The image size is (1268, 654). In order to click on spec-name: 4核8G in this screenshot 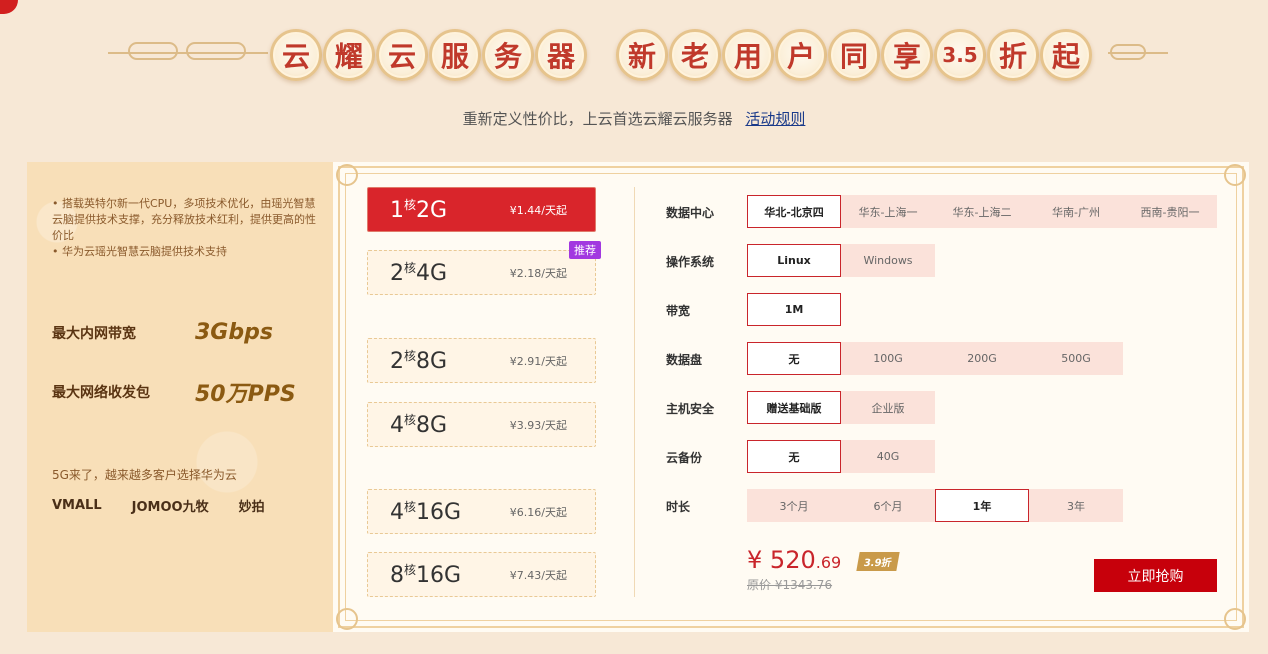, I will do `click(418, 424)`.